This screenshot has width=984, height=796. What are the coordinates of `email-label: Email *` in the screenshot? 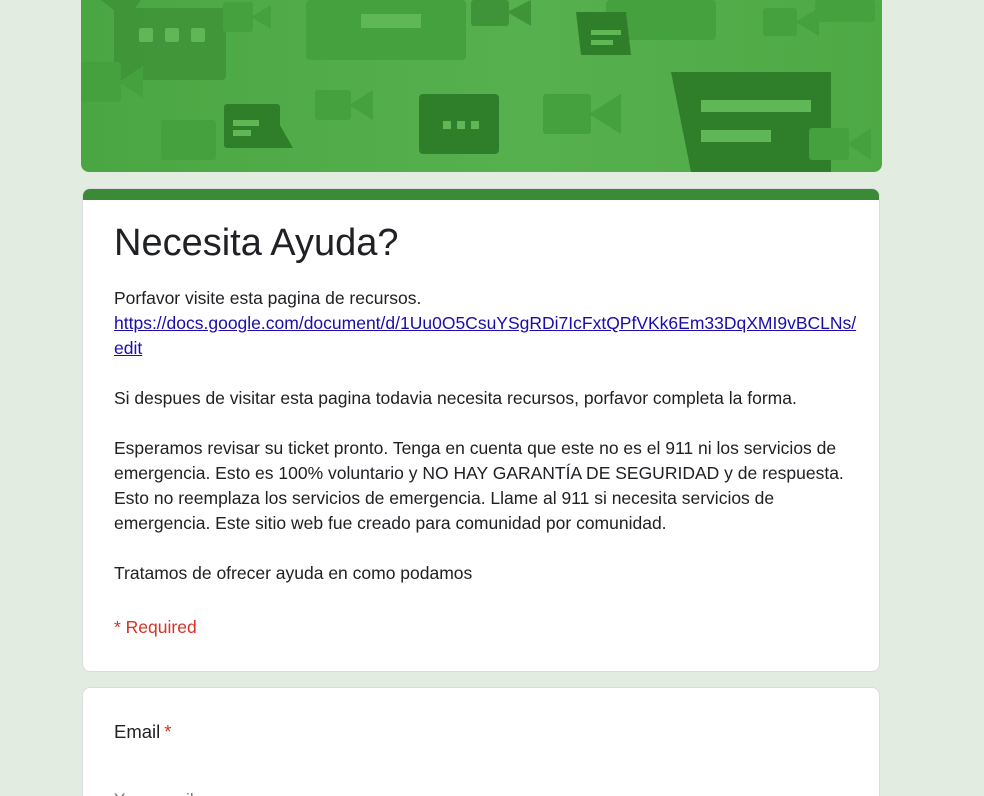 It's located at (142, 732).